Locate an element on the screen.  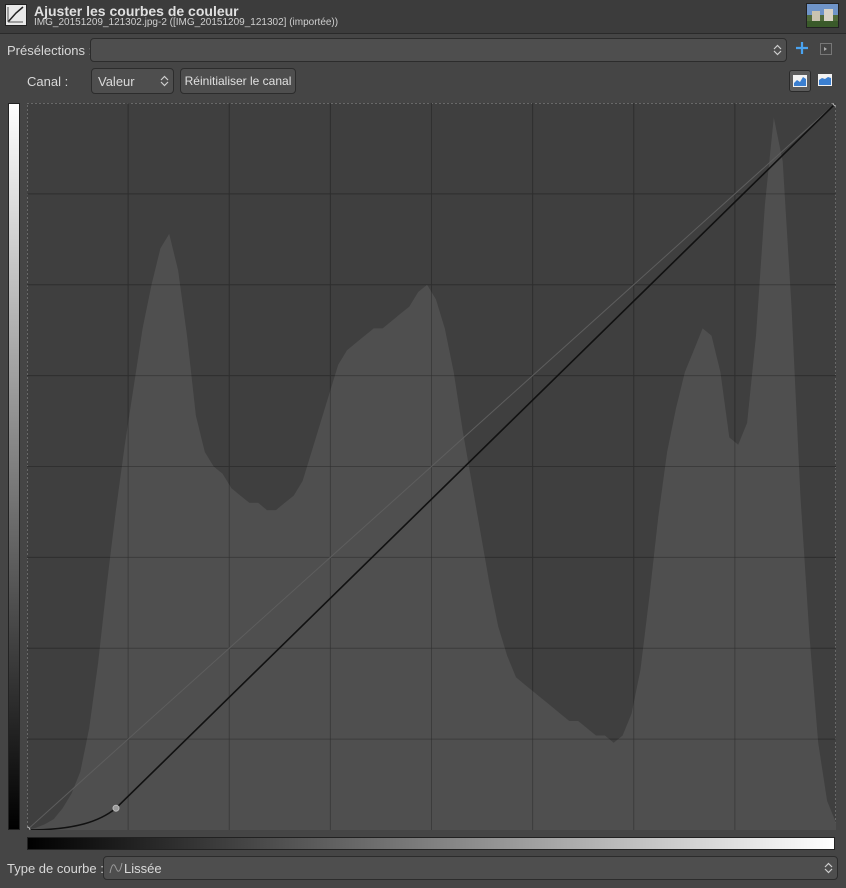
channel-combo: Valeur is located at coordinates (132, 81).